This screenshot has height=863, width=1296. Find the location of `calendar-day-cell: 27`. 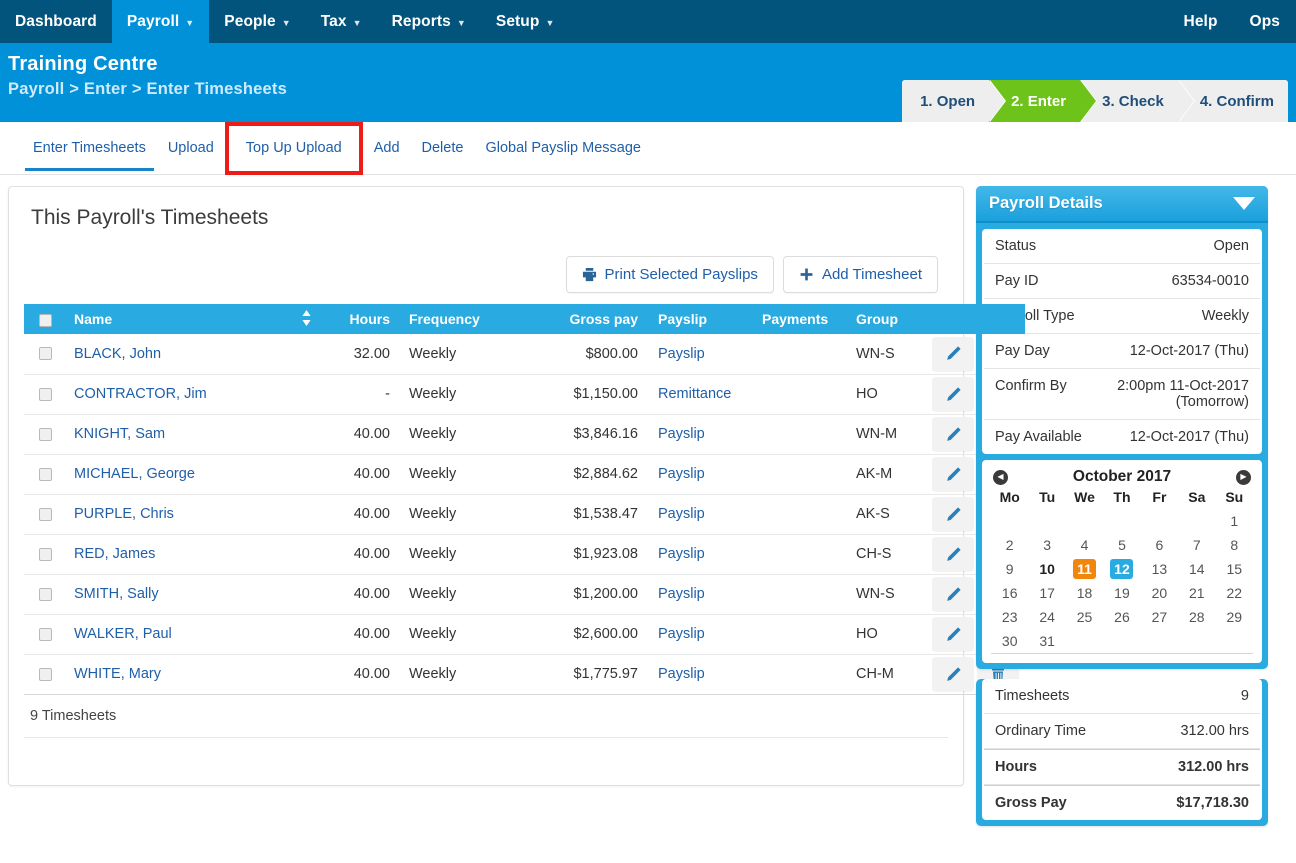

calendar-day-cell: 27 is located at coordinates (1159, 617).